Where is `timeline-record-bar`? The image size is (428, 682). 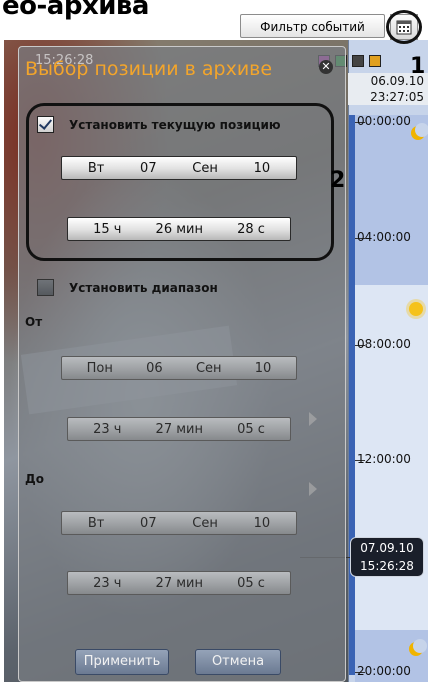
timeline-record-bar is located at coordinates (352, 395).